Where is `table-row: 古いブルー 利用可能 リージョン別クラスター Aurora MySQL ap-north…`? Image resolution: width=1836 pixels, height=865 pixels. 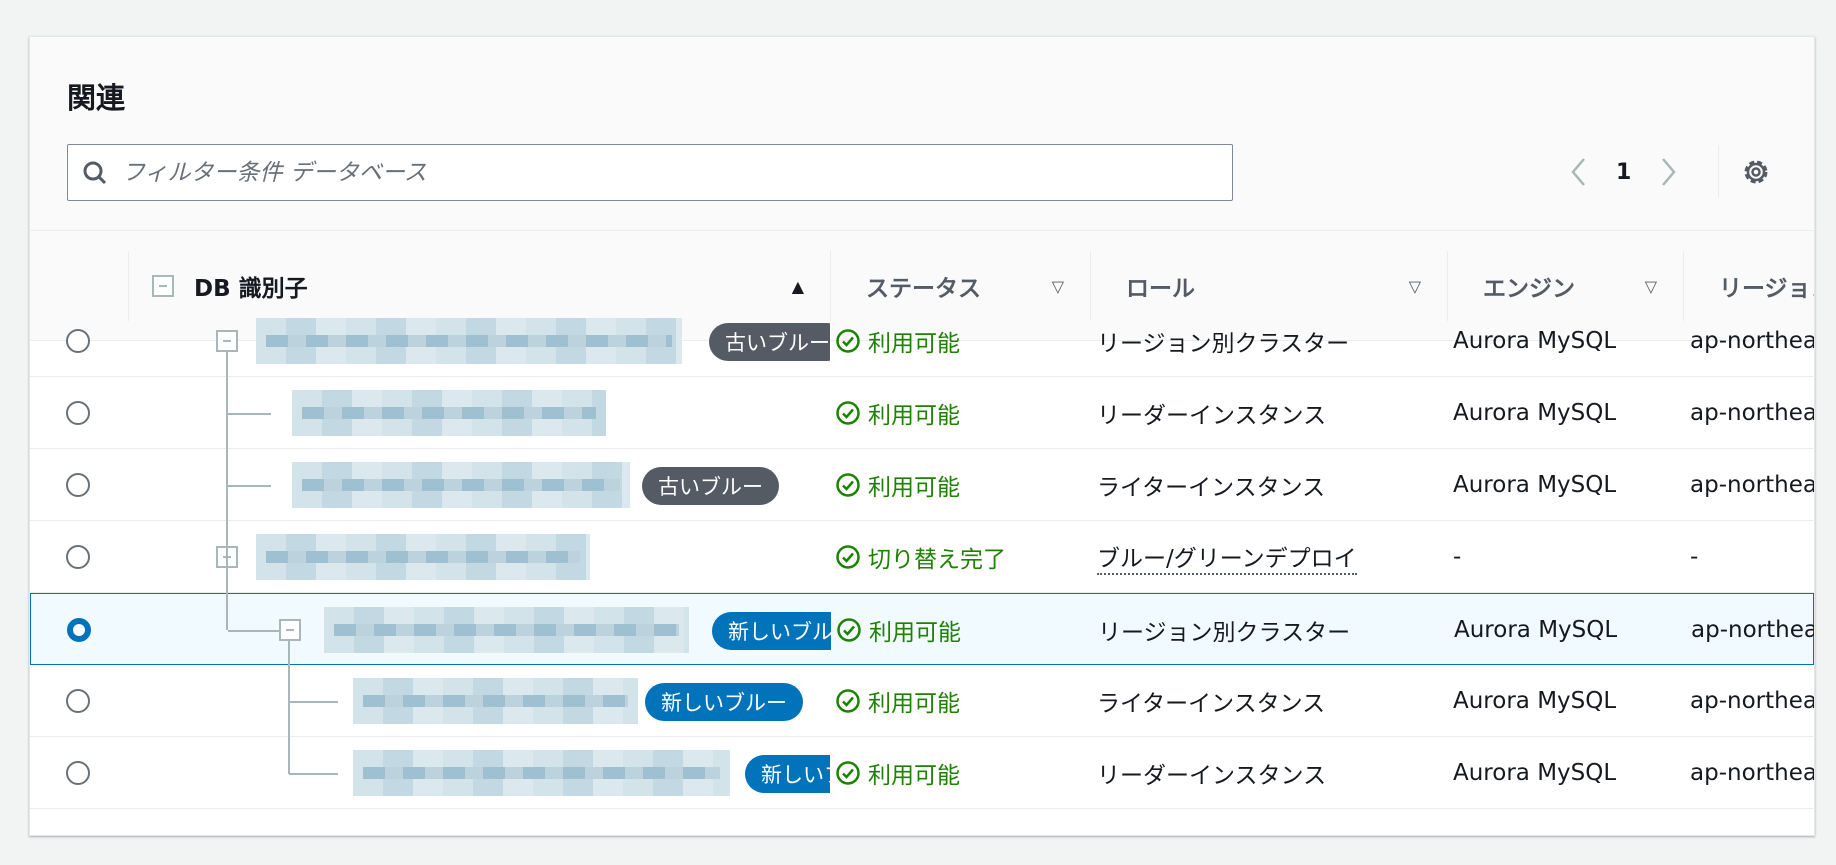
table-row: 古いブルー 利用可能 リージョン別クラスター Aurora MySQL ap-north… is located at coordinates (922, 341).